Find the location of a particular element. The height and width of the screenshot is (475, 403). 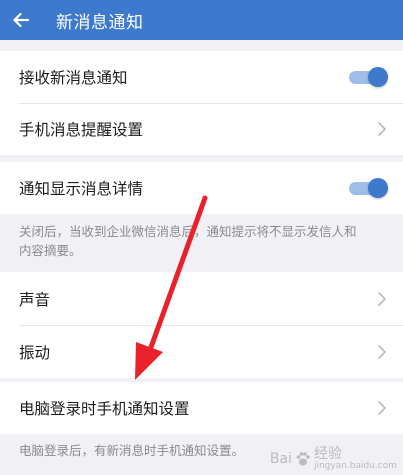

pc-login-notify-label: 电脑登录时手机通知设置 is located at coordinates (104, 409).